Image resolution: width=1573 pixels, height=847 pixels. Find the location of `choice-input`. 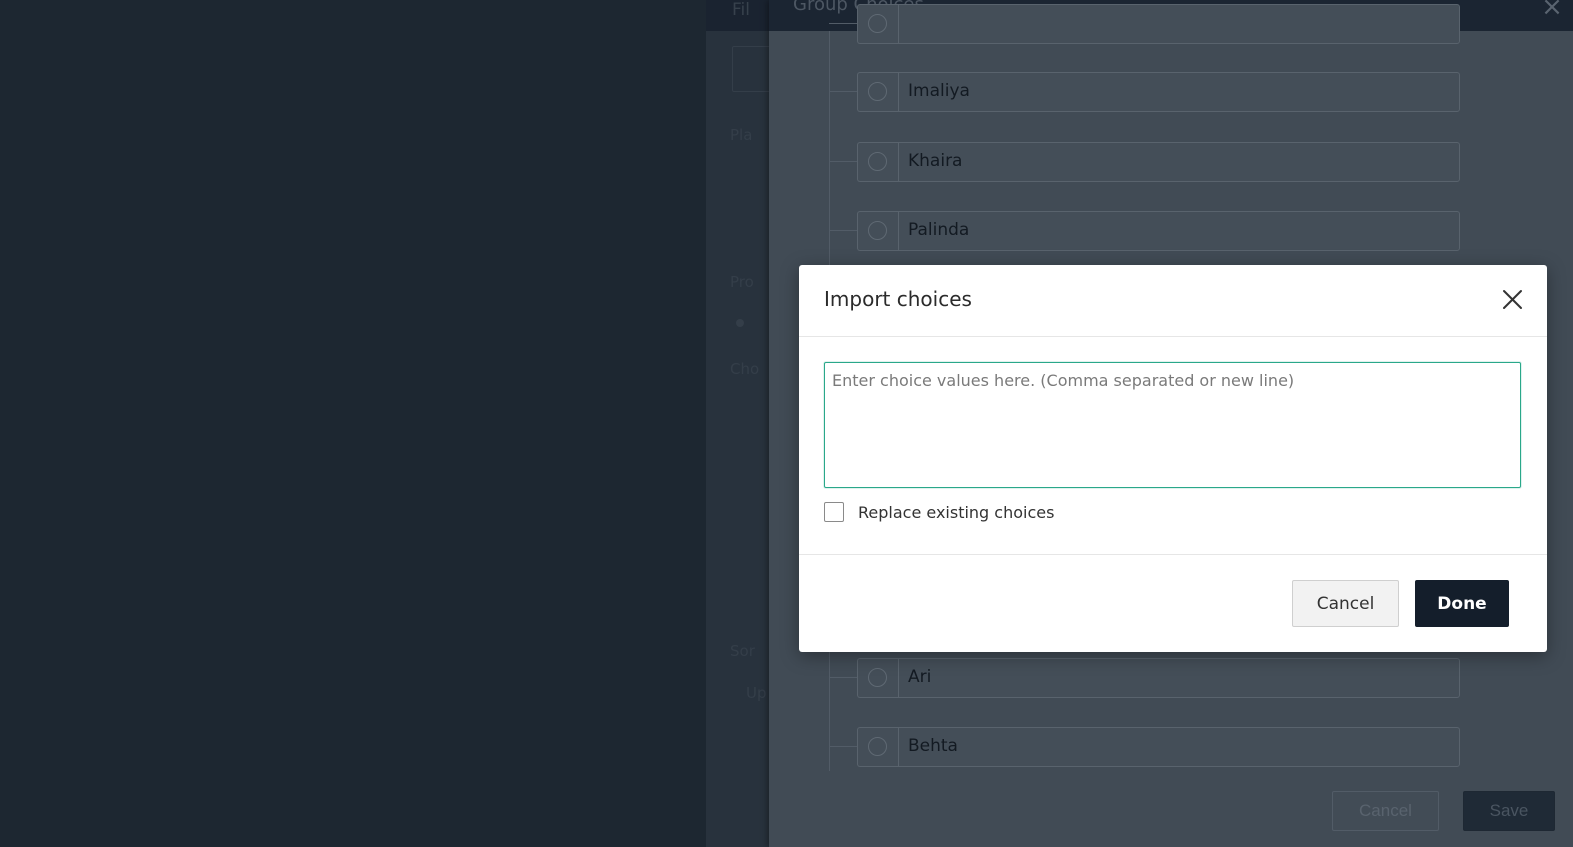

choice-input is located at coordinates (1179, 24).